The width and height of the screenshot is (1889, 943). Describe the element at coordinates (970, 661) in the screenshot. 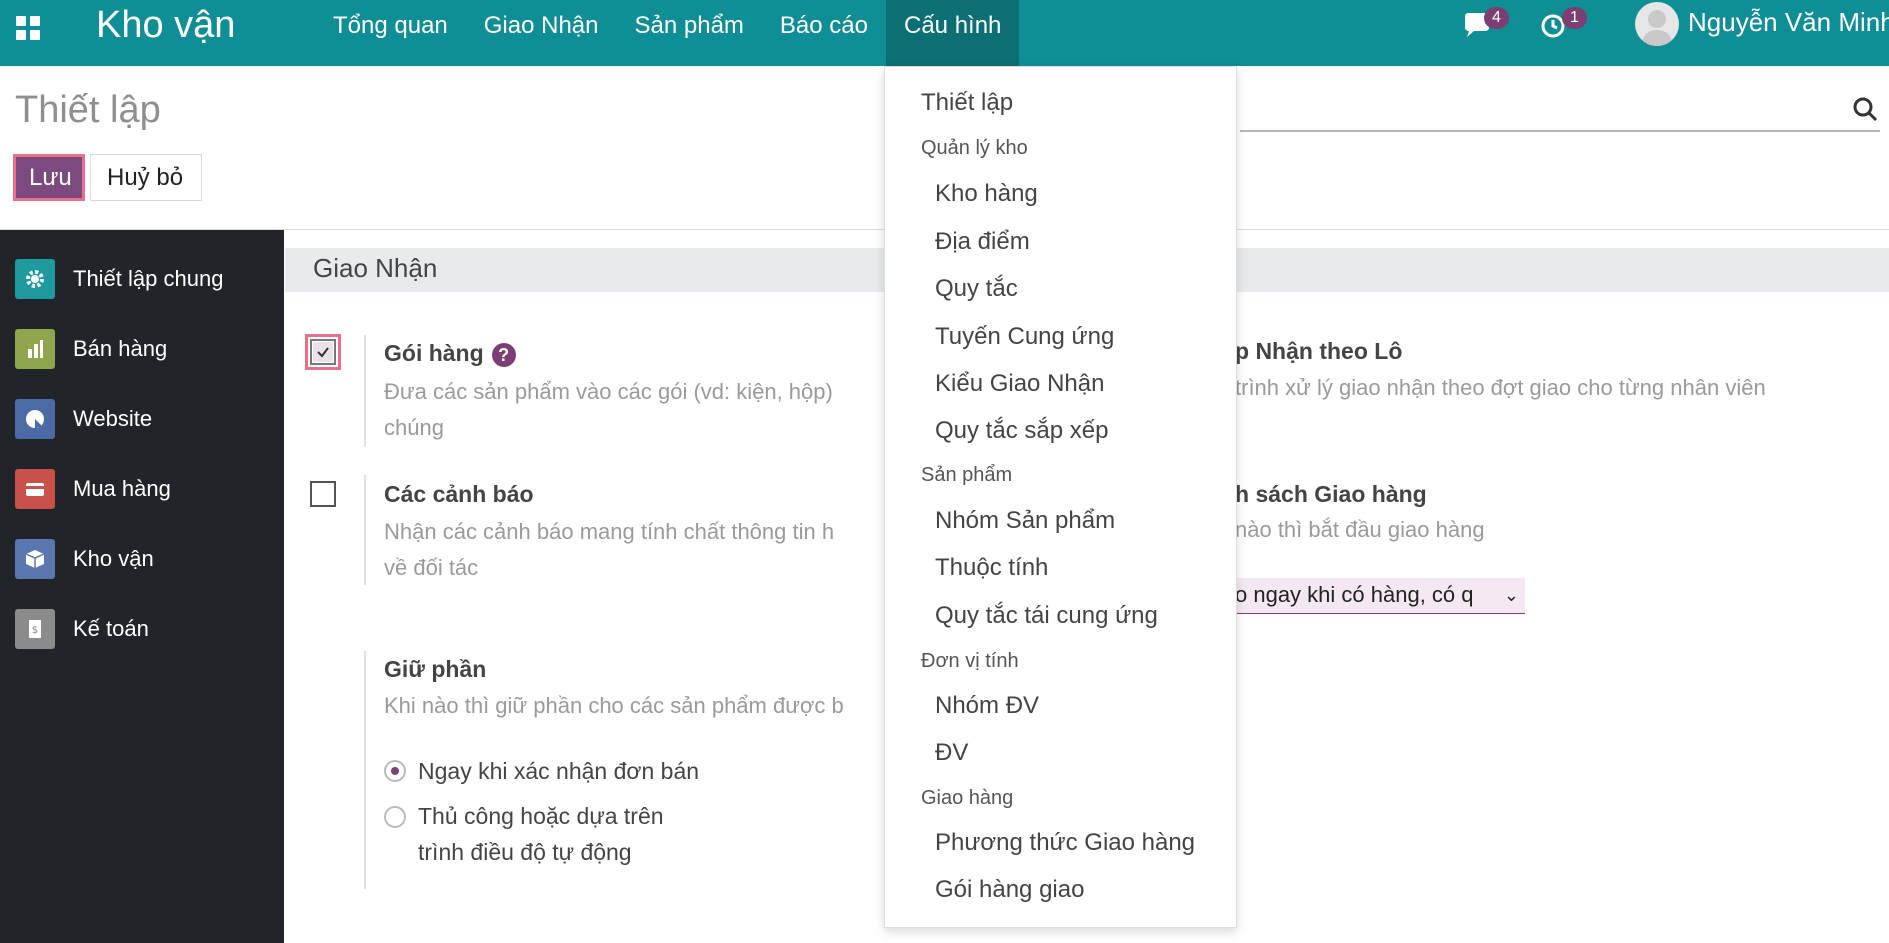

I see `dropdown-header-uom: Đơn vị tính` at that location.